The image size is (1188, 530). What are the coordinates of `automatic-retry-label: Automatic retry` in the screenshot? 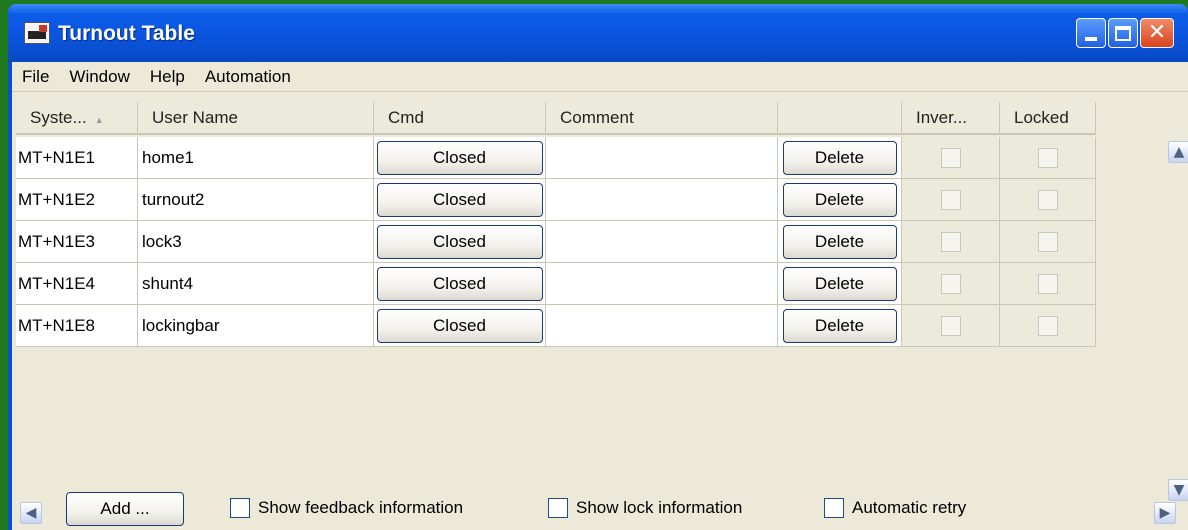 It's located at (909, 507).